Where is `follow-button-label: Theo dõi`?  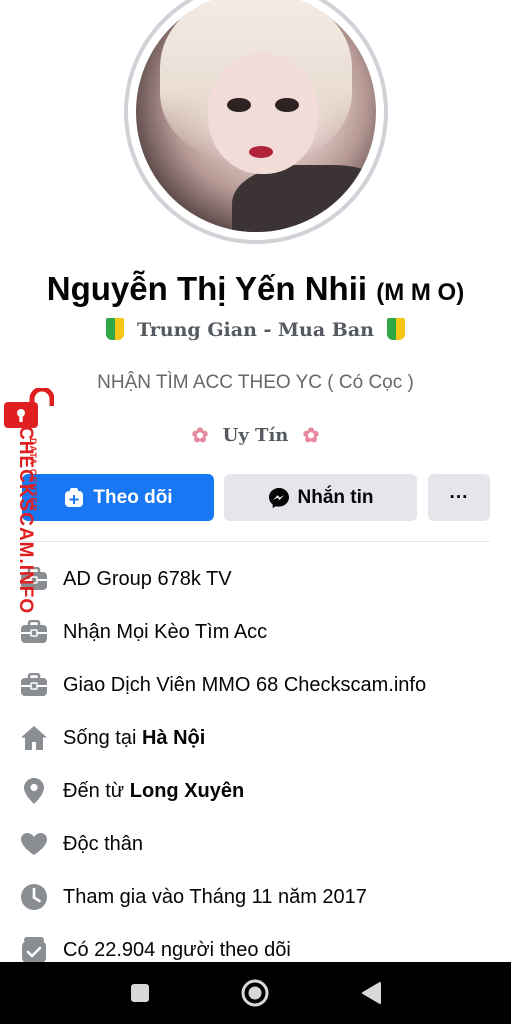
follow-button-label: Theo dõi is located at coordinates (133, 497).